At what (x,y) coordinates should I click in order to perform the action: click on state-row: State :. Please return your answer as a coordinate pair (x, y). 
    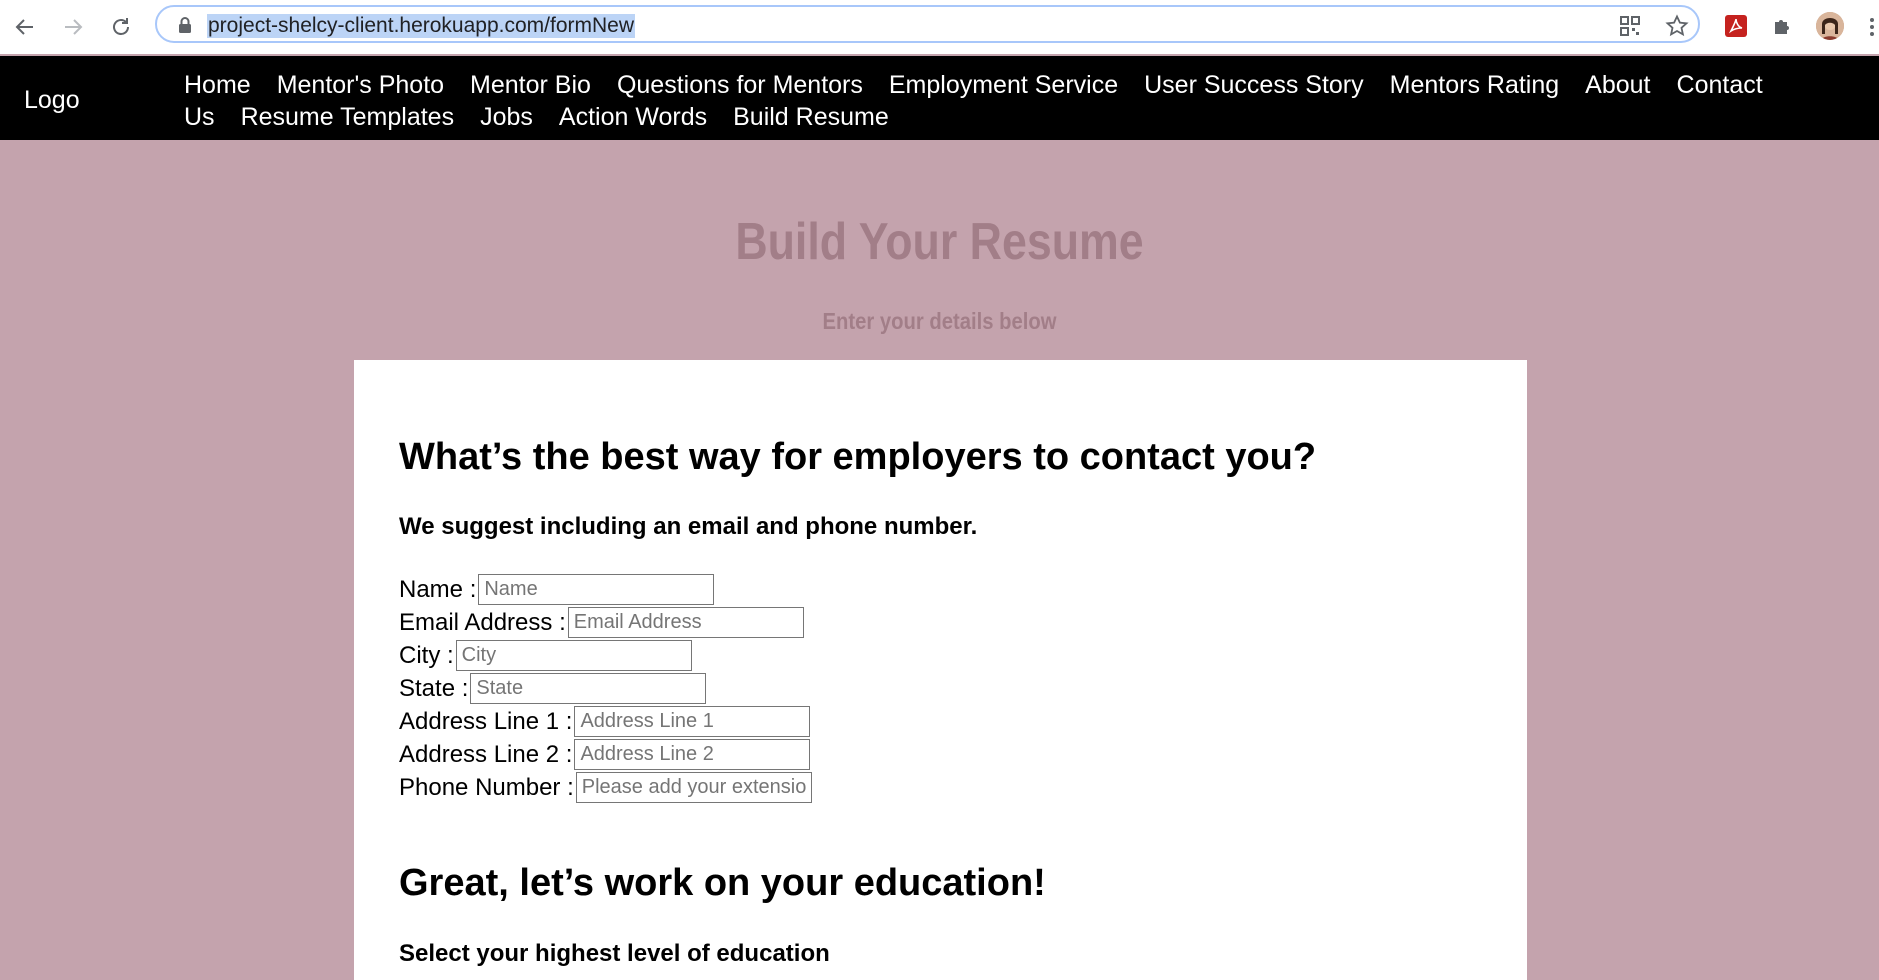
    Looking at the image, I should click on (553, 688).